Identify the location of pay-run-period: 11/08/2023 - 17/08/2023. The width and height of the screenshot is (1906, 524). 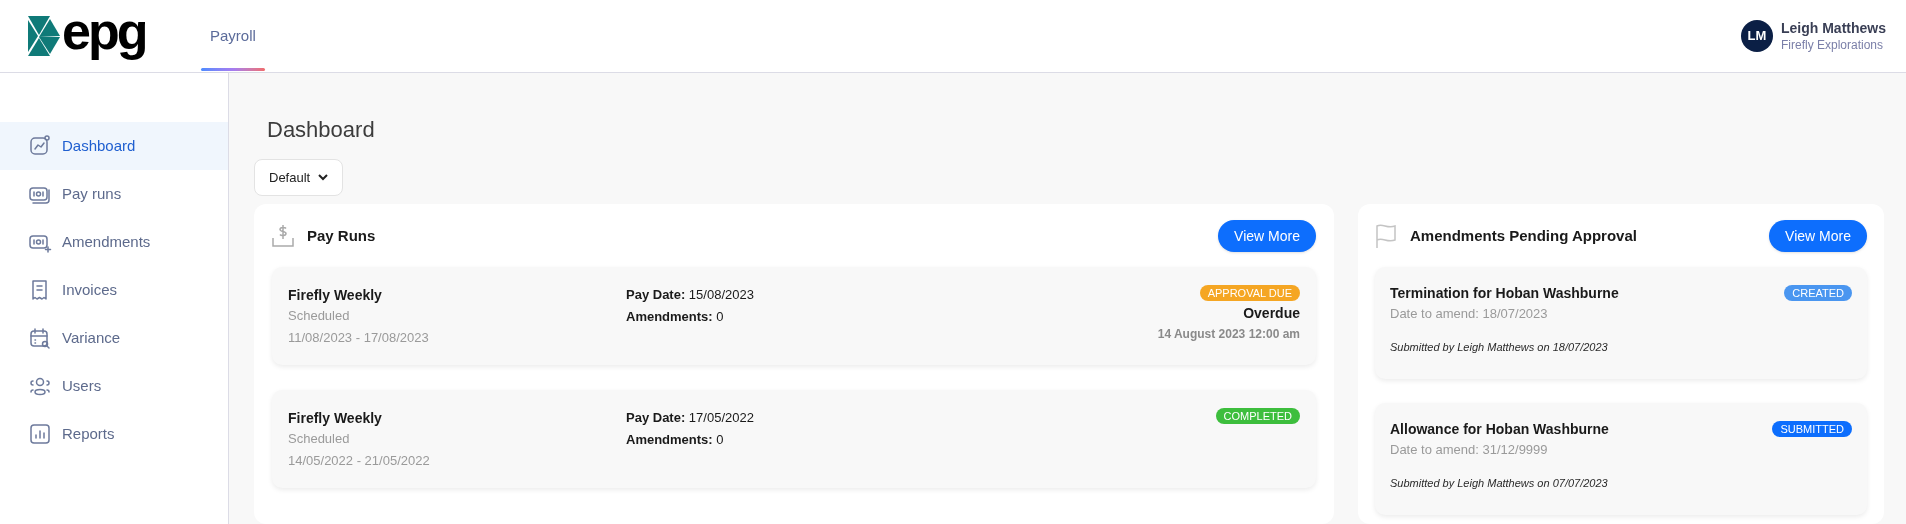
(359, 338).